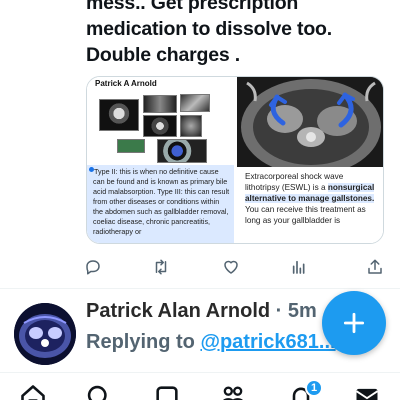 The width and height of the screenshot is (400, 400). I want to click on tab-search, so click(99, 391).